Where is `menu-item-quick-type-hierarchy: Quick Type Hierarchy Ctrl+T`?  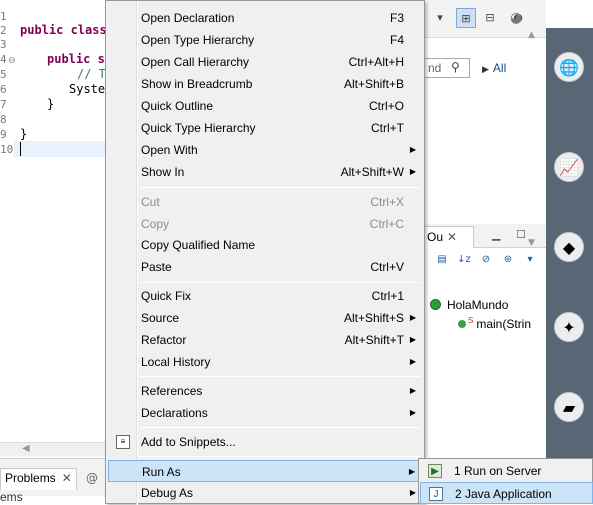 menu-item-quick-type-hierarchy: Quick Type Hierarchy Ctrl+T is located at coordinates (265, 128).